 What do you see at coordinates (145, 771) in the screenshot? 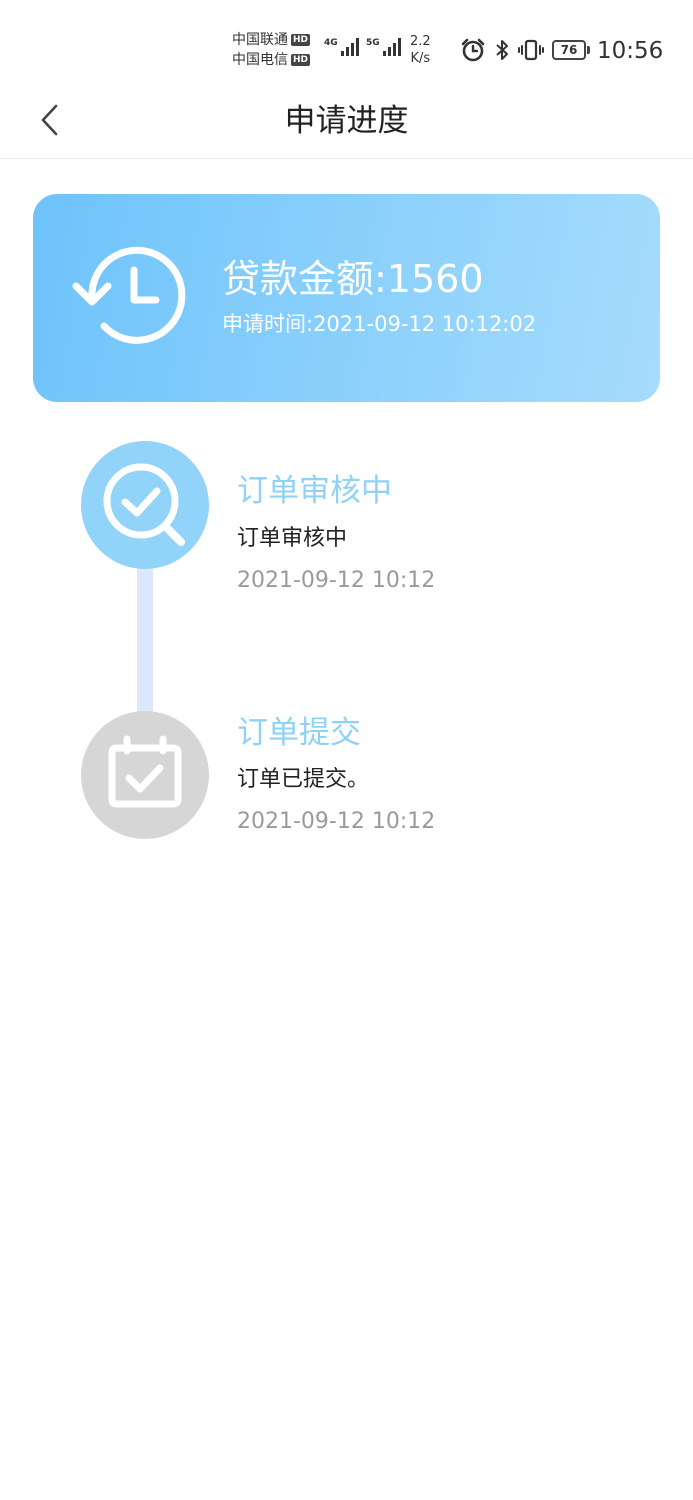
I see `calendar-check-icon` at bounding box center [145, 771].